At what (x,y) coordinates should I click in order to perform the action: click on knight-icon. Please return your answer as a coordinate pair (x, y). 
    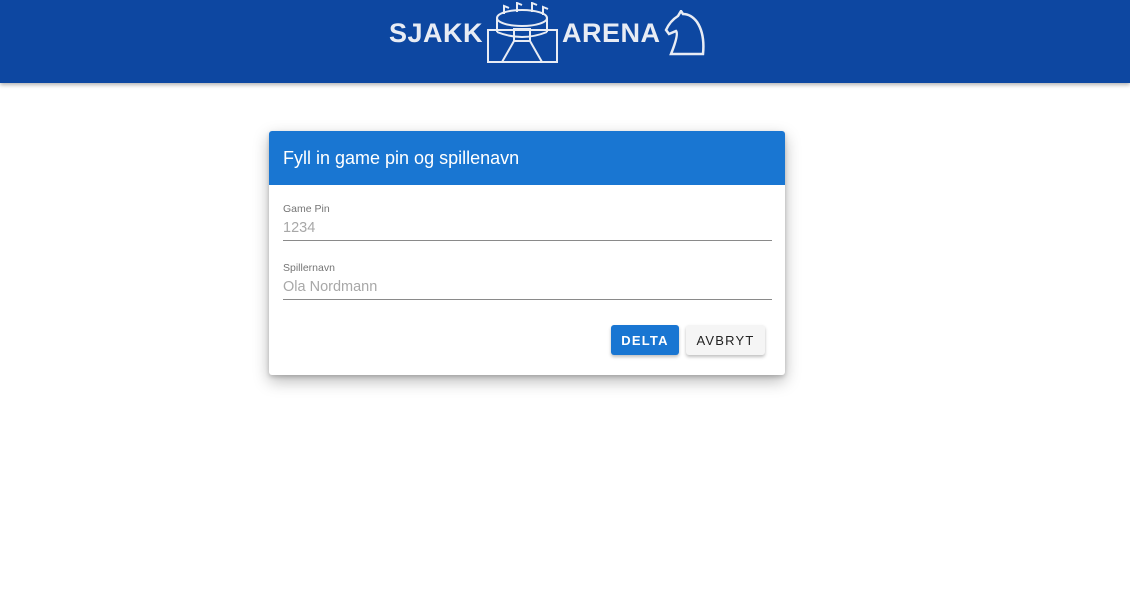
    Looking at the image, I should click on (683, 33).